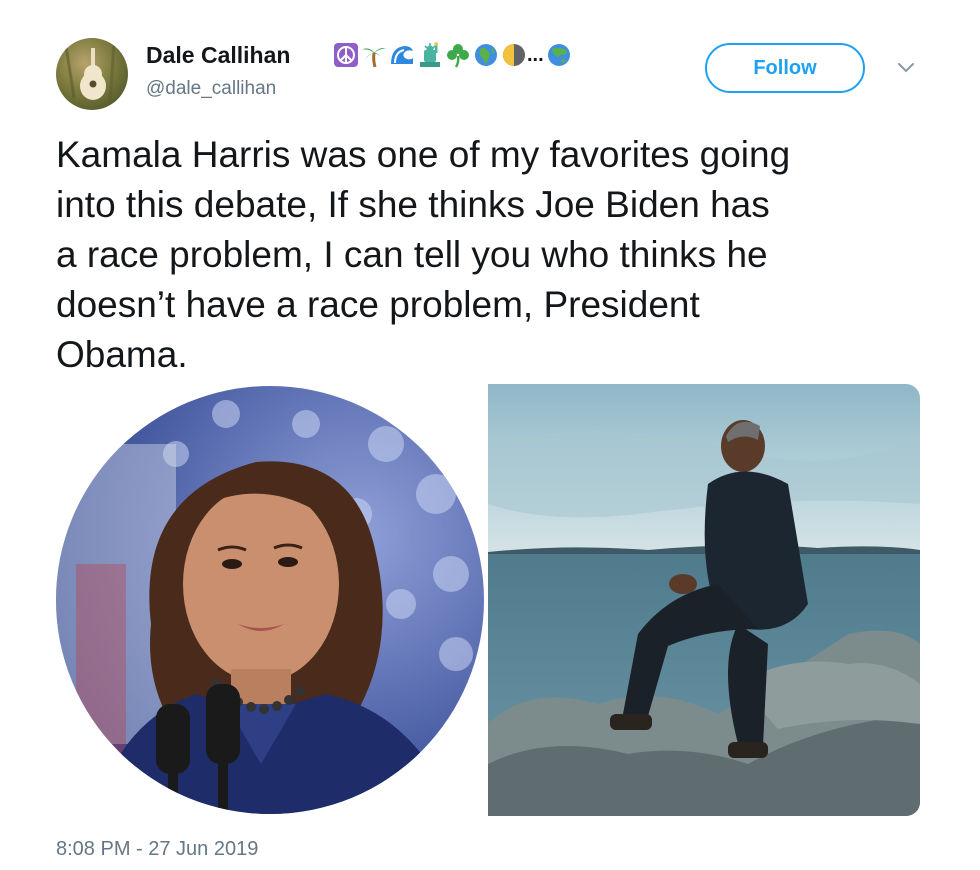 This screenshot has width=980, height=870. What do you see at coordinates (211, 89) in the screenshot?
I see `user-handle: @dale_callihan` at bounding box center [211, 89].